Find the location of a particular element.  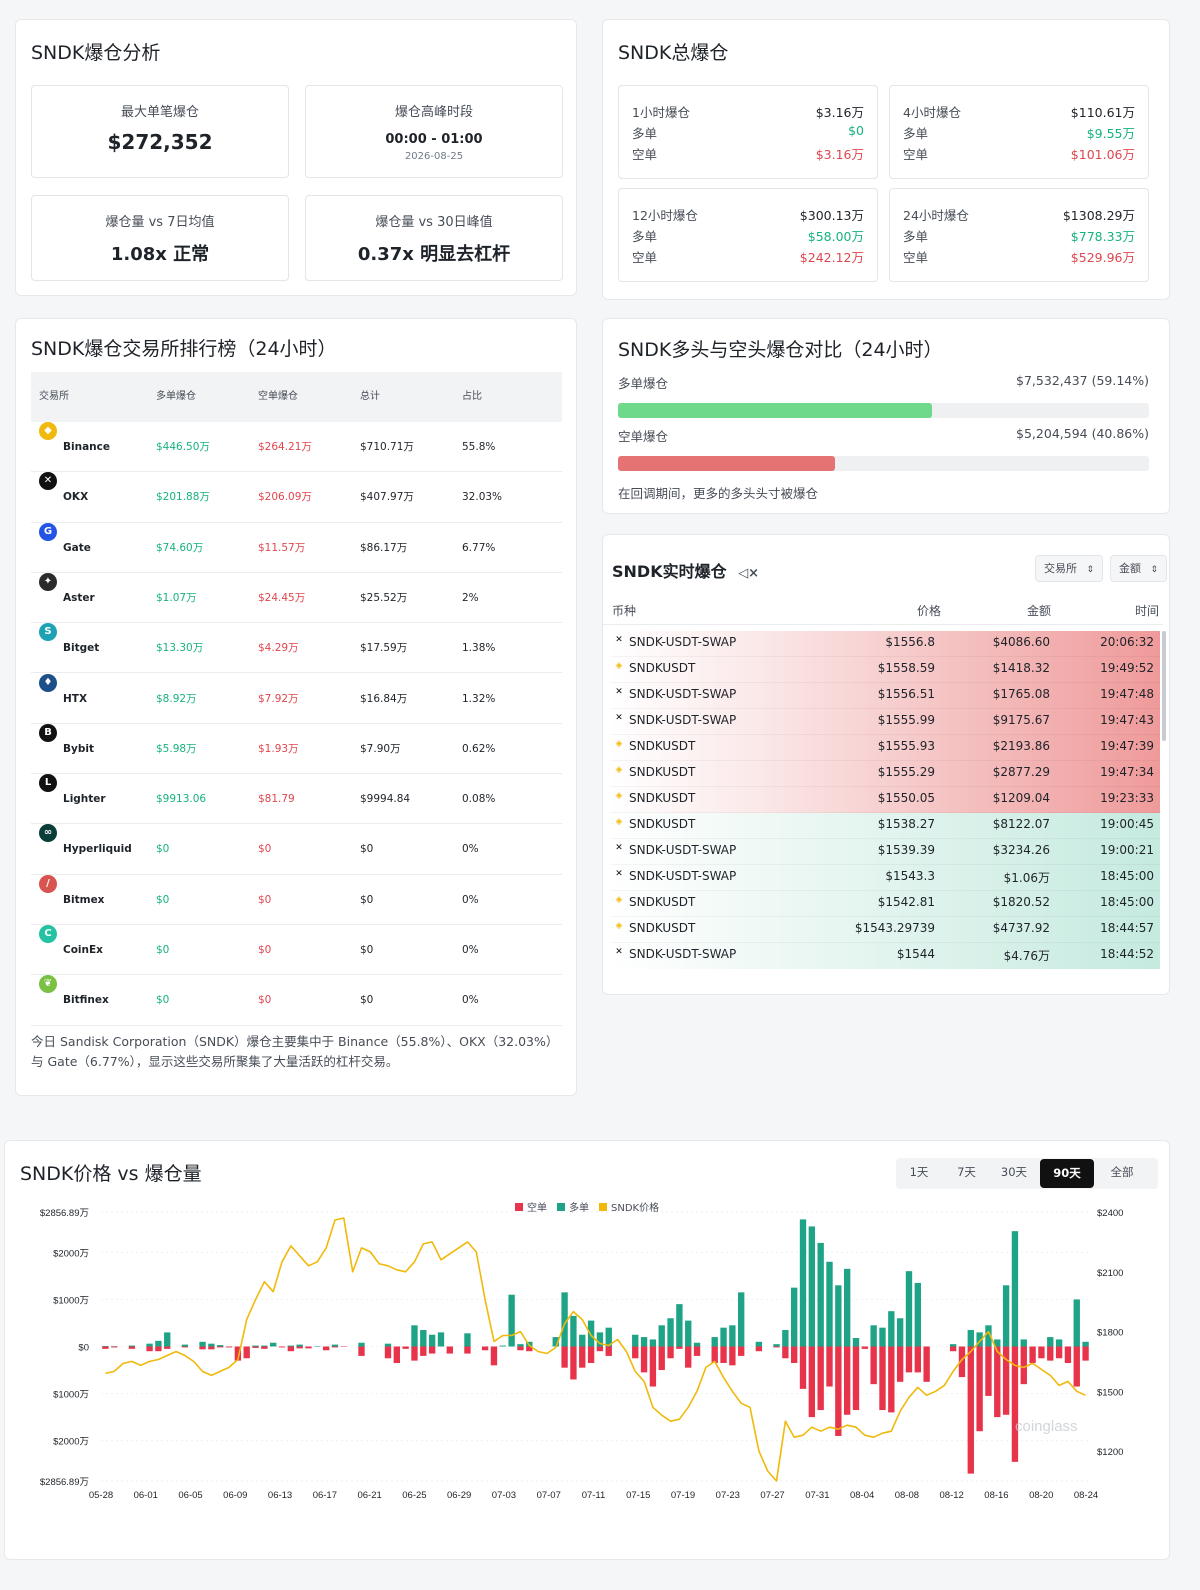

list-item: ✕ SNDK-USDT-SWAP $1556.8 $4086.60 20:06:32 is located at coordinates (885, 644).